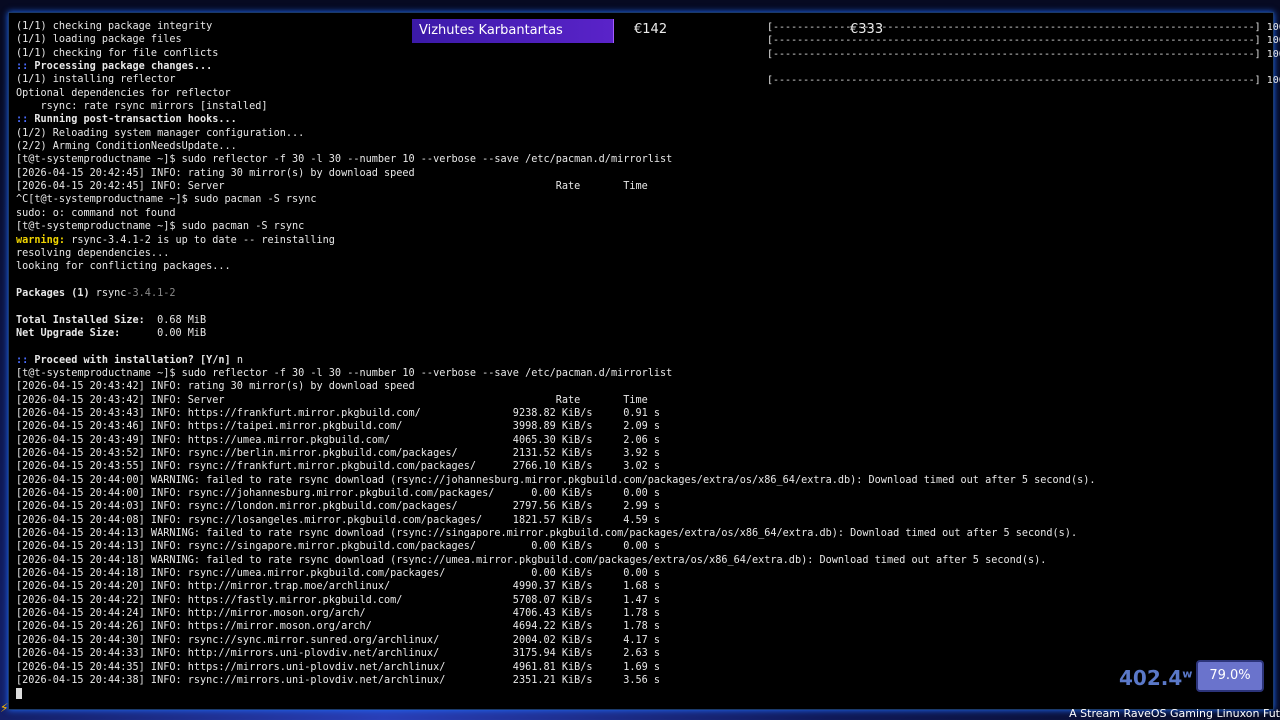  I want to click on terminal-text: -3.4.1-2, so click(151, 293).